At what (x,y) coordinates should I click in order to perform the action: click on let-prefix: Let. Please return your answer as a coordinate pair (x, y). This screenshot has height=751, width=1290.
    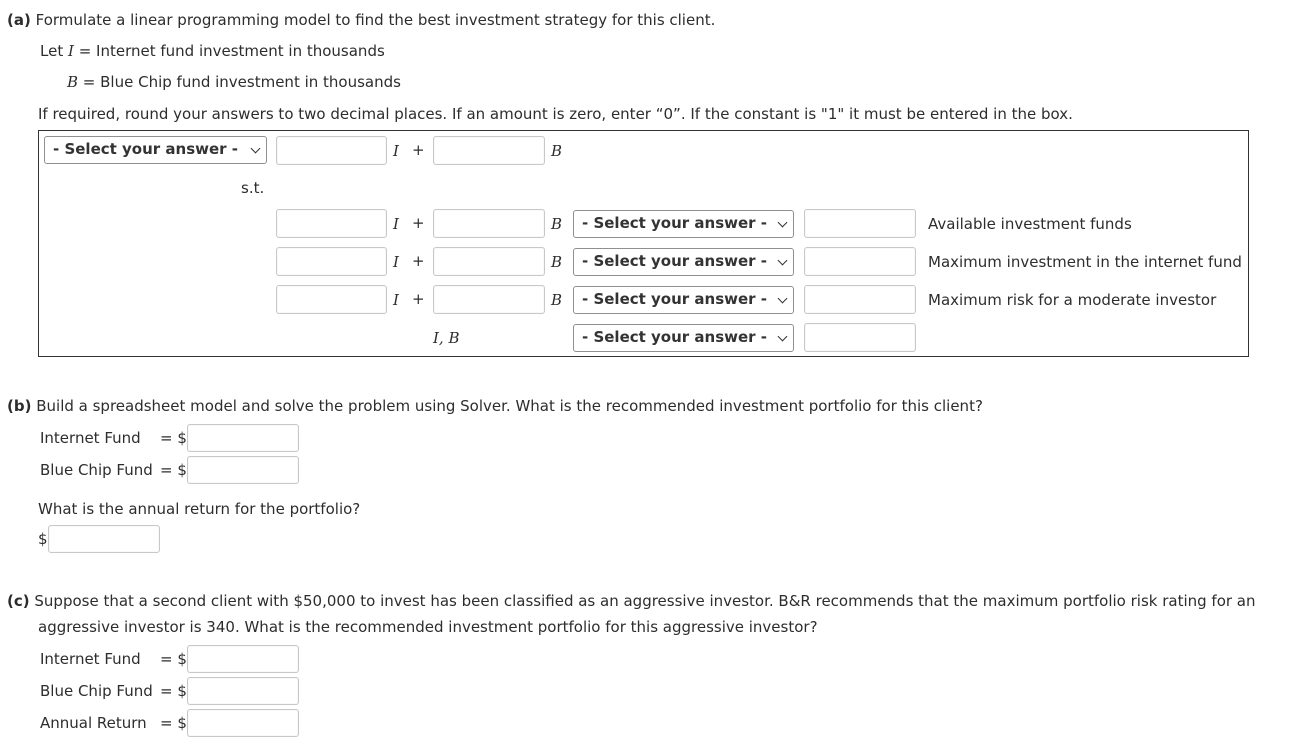
    Looking at the image, I should click on (54, 51).